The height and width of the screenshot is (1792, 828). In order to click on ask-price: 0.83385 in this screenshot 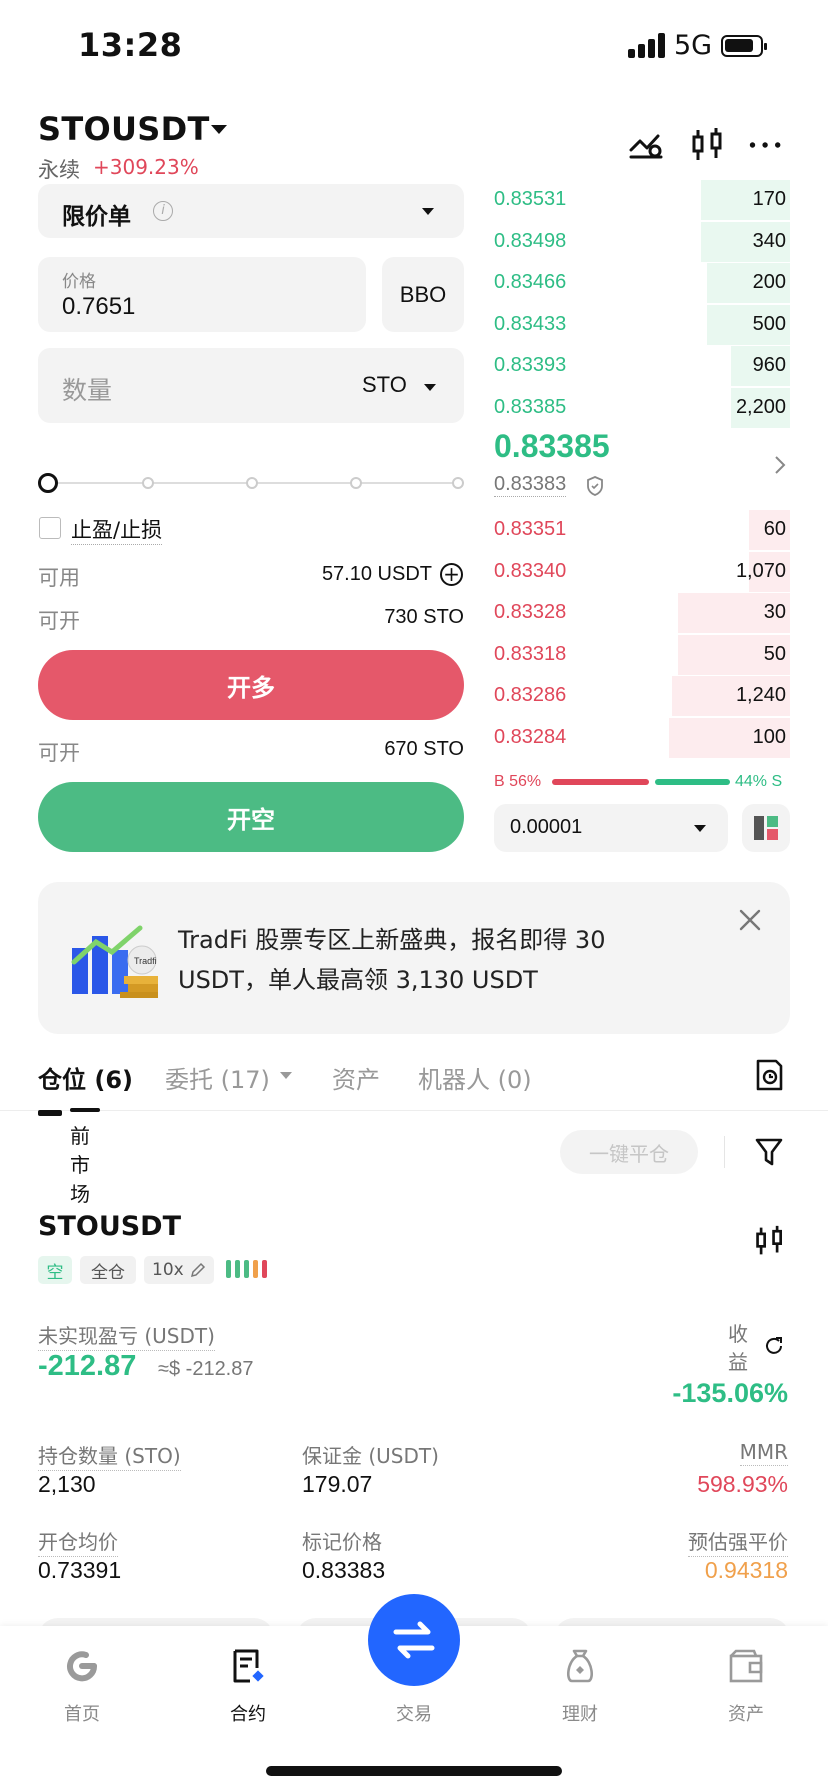, I will do `click(530, 406)`.